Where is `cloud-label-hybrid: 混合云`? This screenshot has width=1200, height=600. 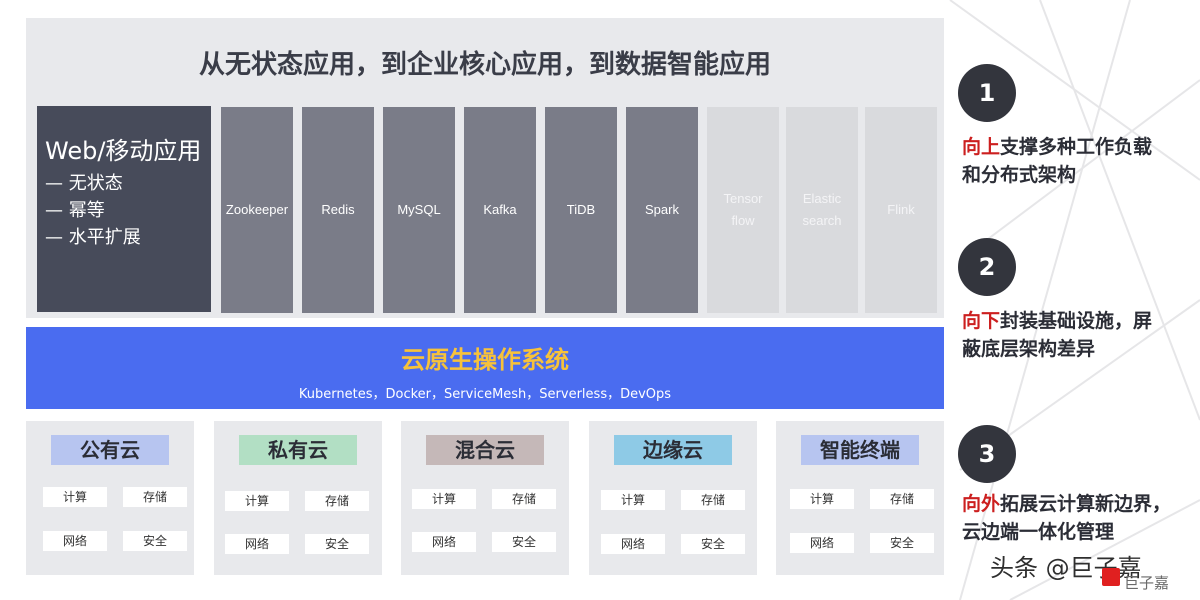
cloud-label-hybrid: 混合云 is located at coordinates (485, 450).